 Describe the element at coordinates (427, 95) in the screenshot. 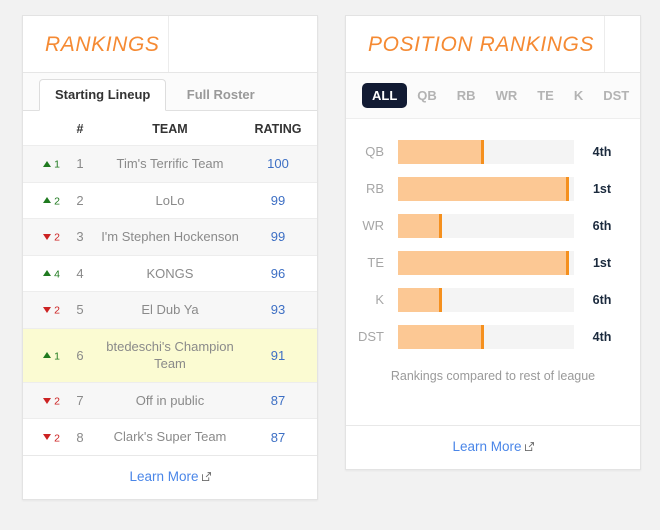

I see `position-filter-qb: QB` at that location.